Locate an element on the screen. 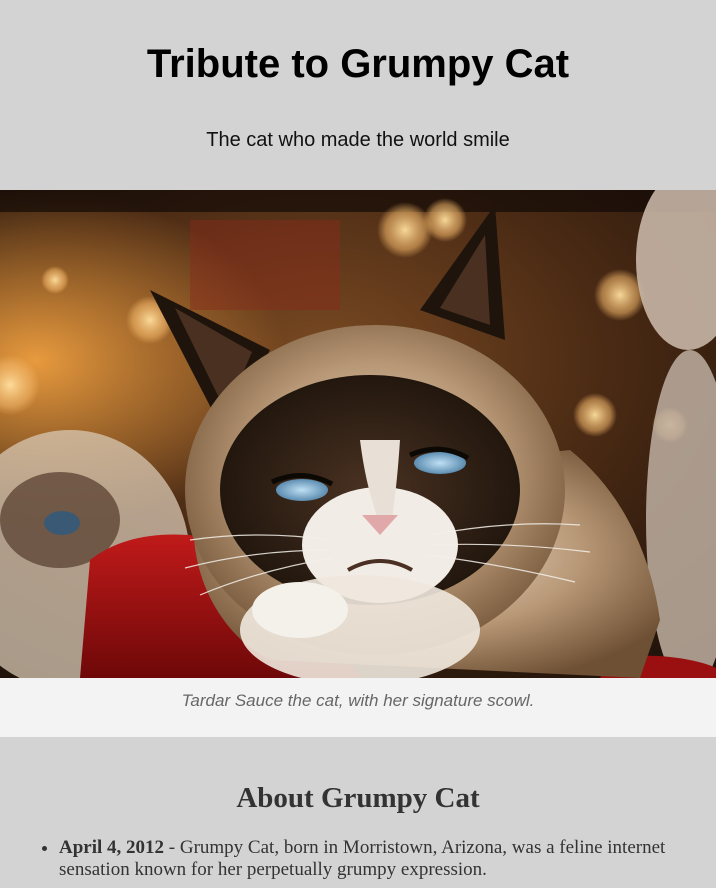  page-subtitle: The cat who made the world smile is located at coordinates (358, 140).